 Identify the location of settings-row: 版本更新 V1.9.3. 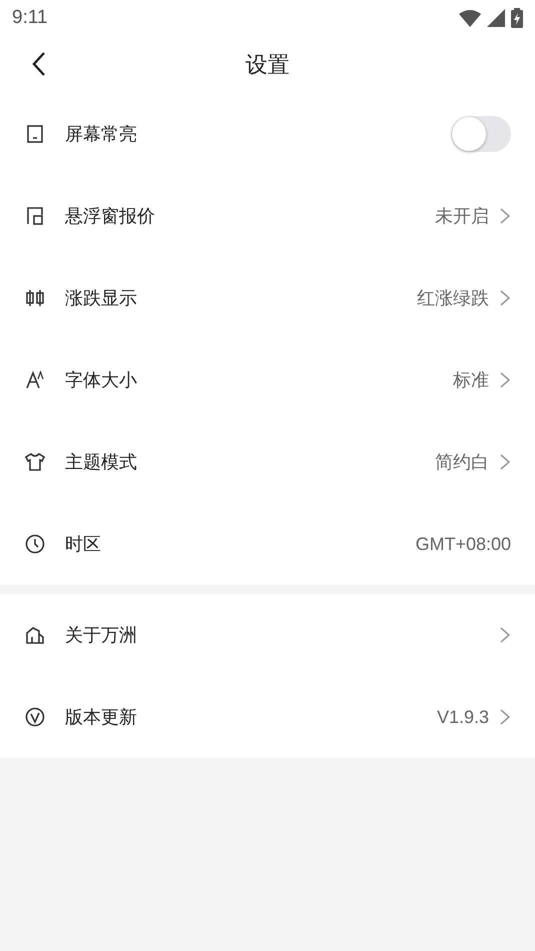
(267, 717).